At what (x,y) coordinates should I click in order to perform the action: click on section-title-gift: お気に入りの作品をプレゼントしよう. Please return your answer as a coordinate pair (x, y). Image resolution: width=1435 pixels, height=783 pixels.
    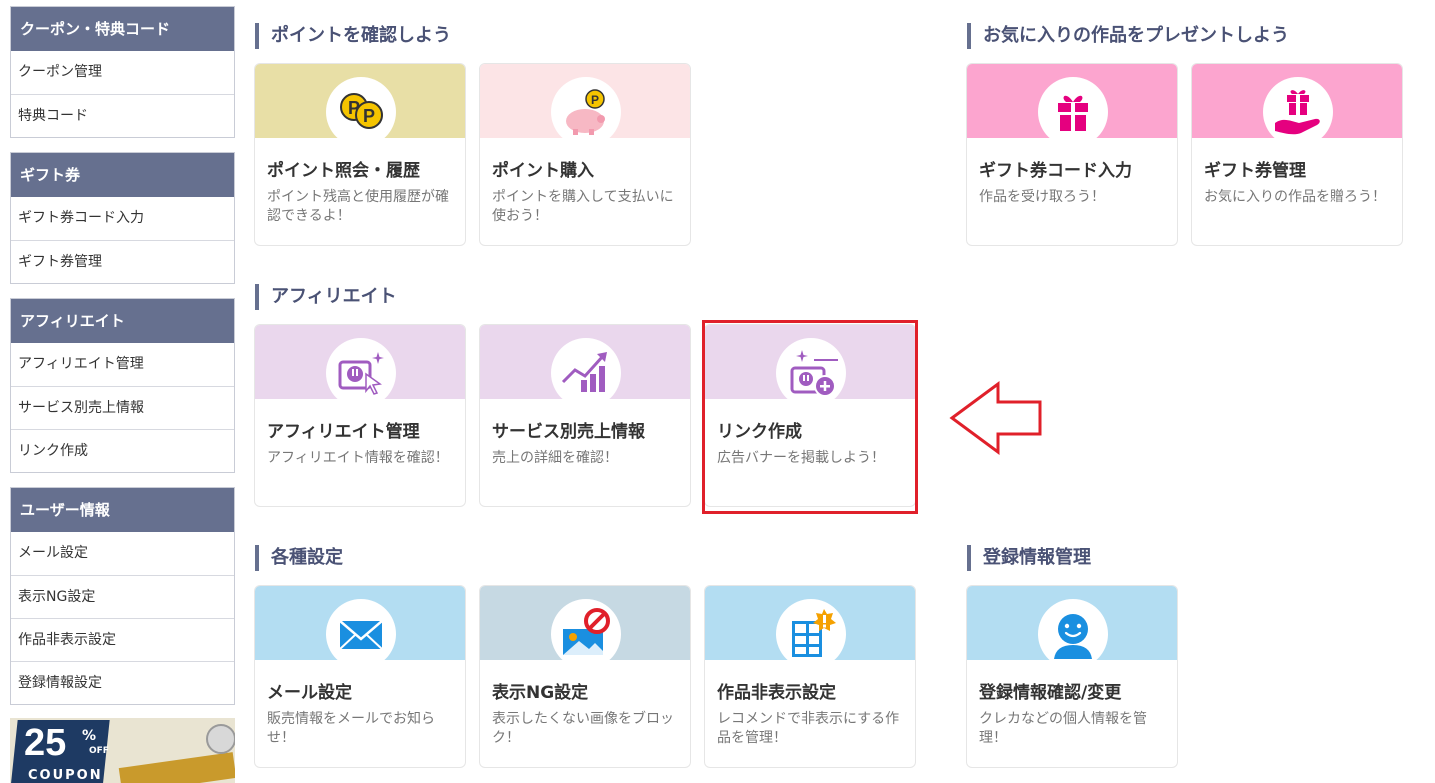
    Looking at the image, I should click on (1128, 36).